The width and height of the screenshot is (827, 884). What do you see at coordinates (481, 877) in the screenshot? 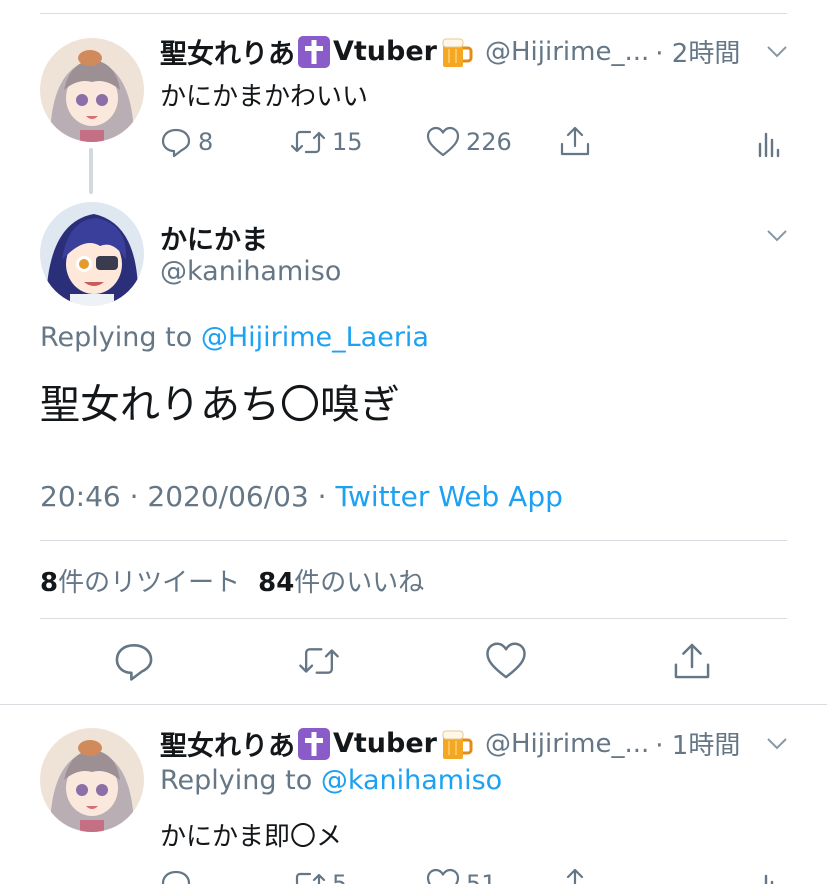
I see `like-count: 51` at bounding box center [481, 877].